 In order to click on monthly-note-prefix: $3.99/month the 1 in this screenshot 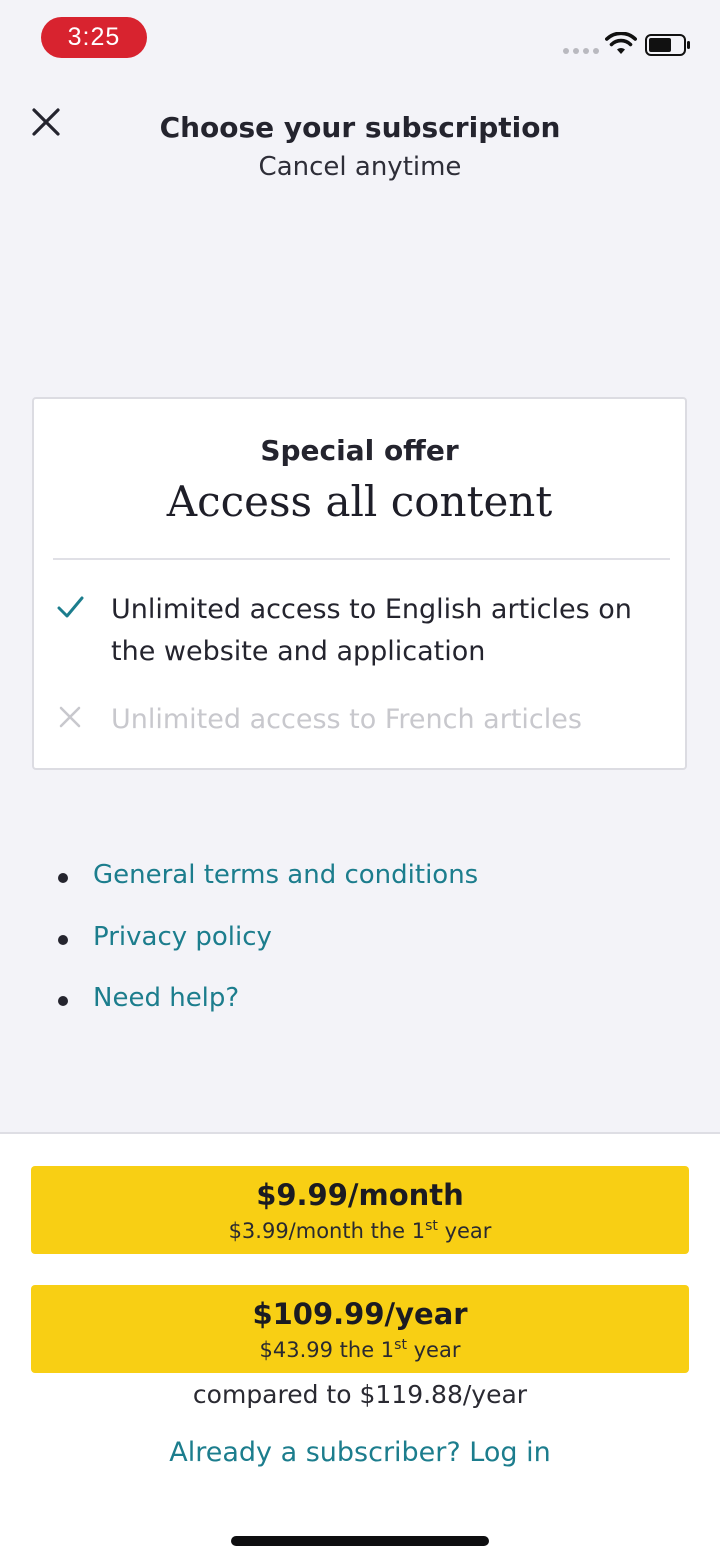, I will do `click(327, 1231)`.